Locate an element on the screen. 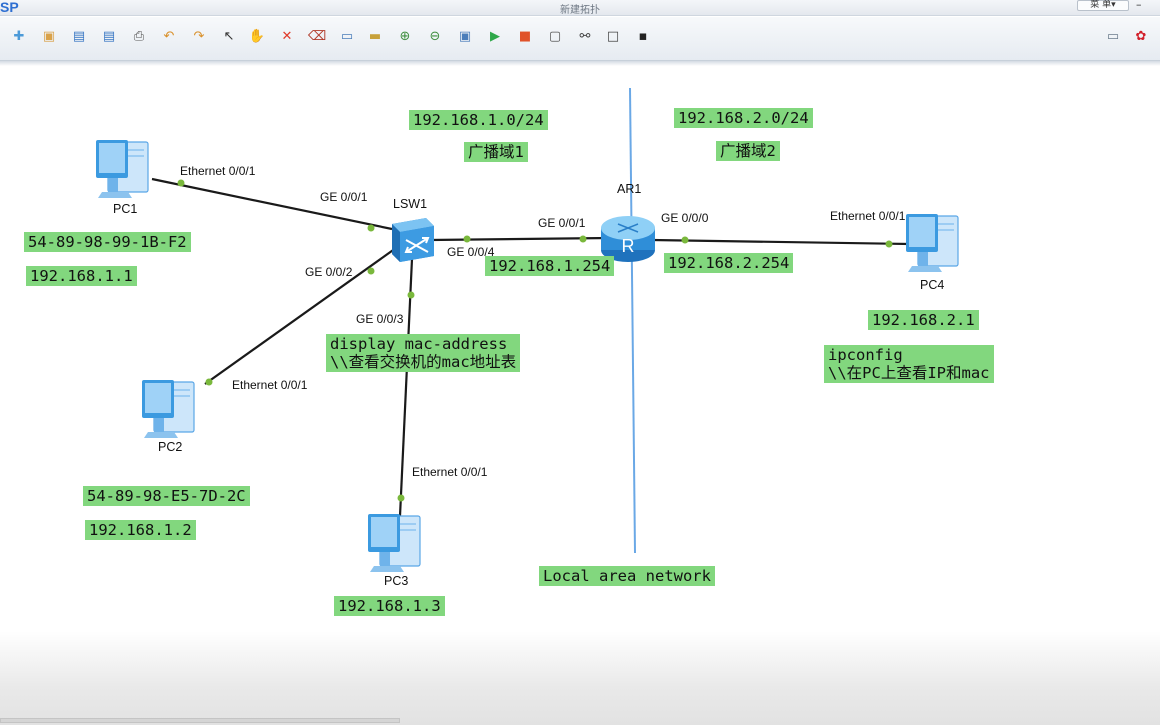 Image resolution: width=1160 pixels, height=725 pixels. rectangle-icon: ▬ is located at coordinates (375, 36).